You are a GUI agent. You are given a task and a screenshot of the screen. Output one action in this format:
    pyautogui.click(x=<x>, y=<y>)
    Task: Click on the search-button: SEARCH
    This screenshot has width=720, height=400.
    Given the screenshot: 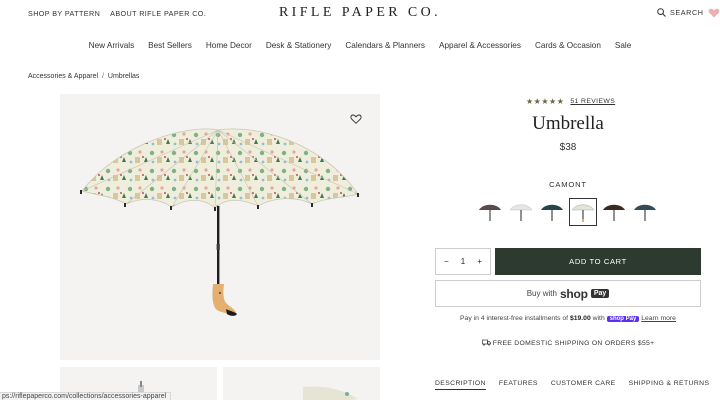 What is the action you would take?
    pyautogui.click(x=680, y=12)
    